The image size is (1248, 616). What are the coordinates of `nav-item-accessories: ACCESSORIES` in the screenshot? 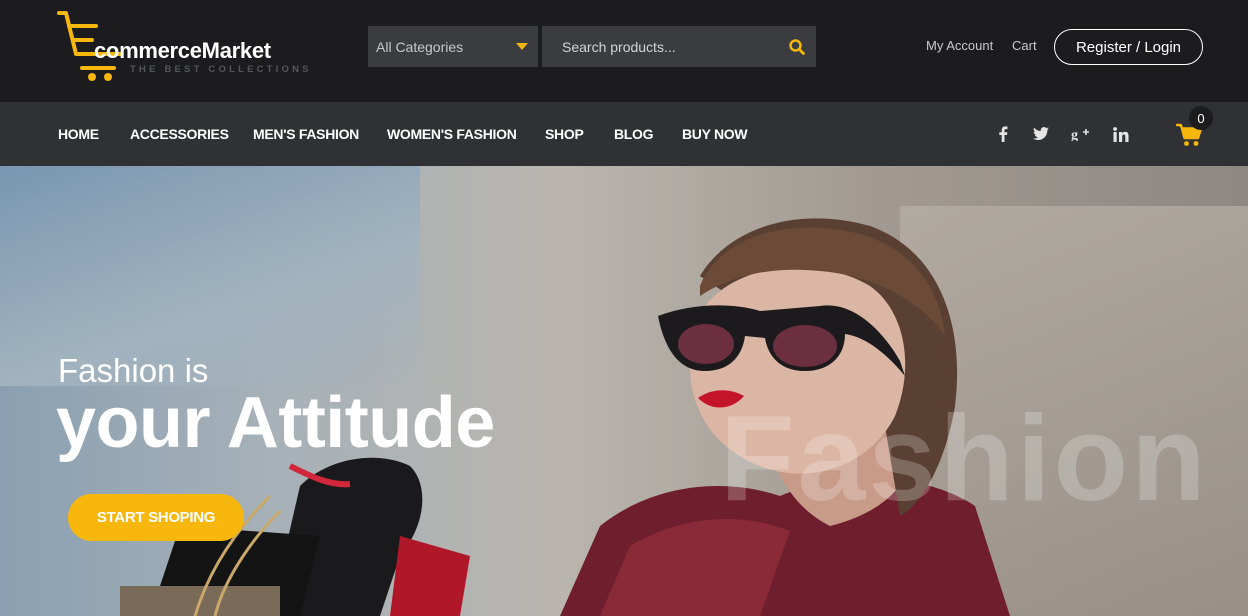 It's located at (179, 134).